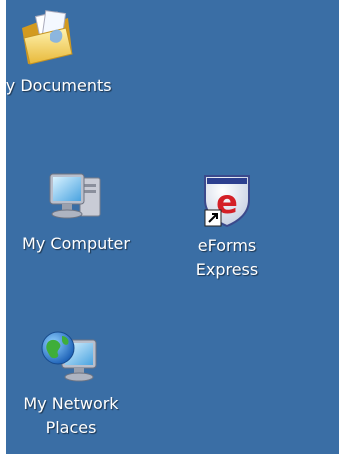 This screenshot has height=460, width=341. I want to click on desktop-icon-label: My Documents, so click(59, 86).